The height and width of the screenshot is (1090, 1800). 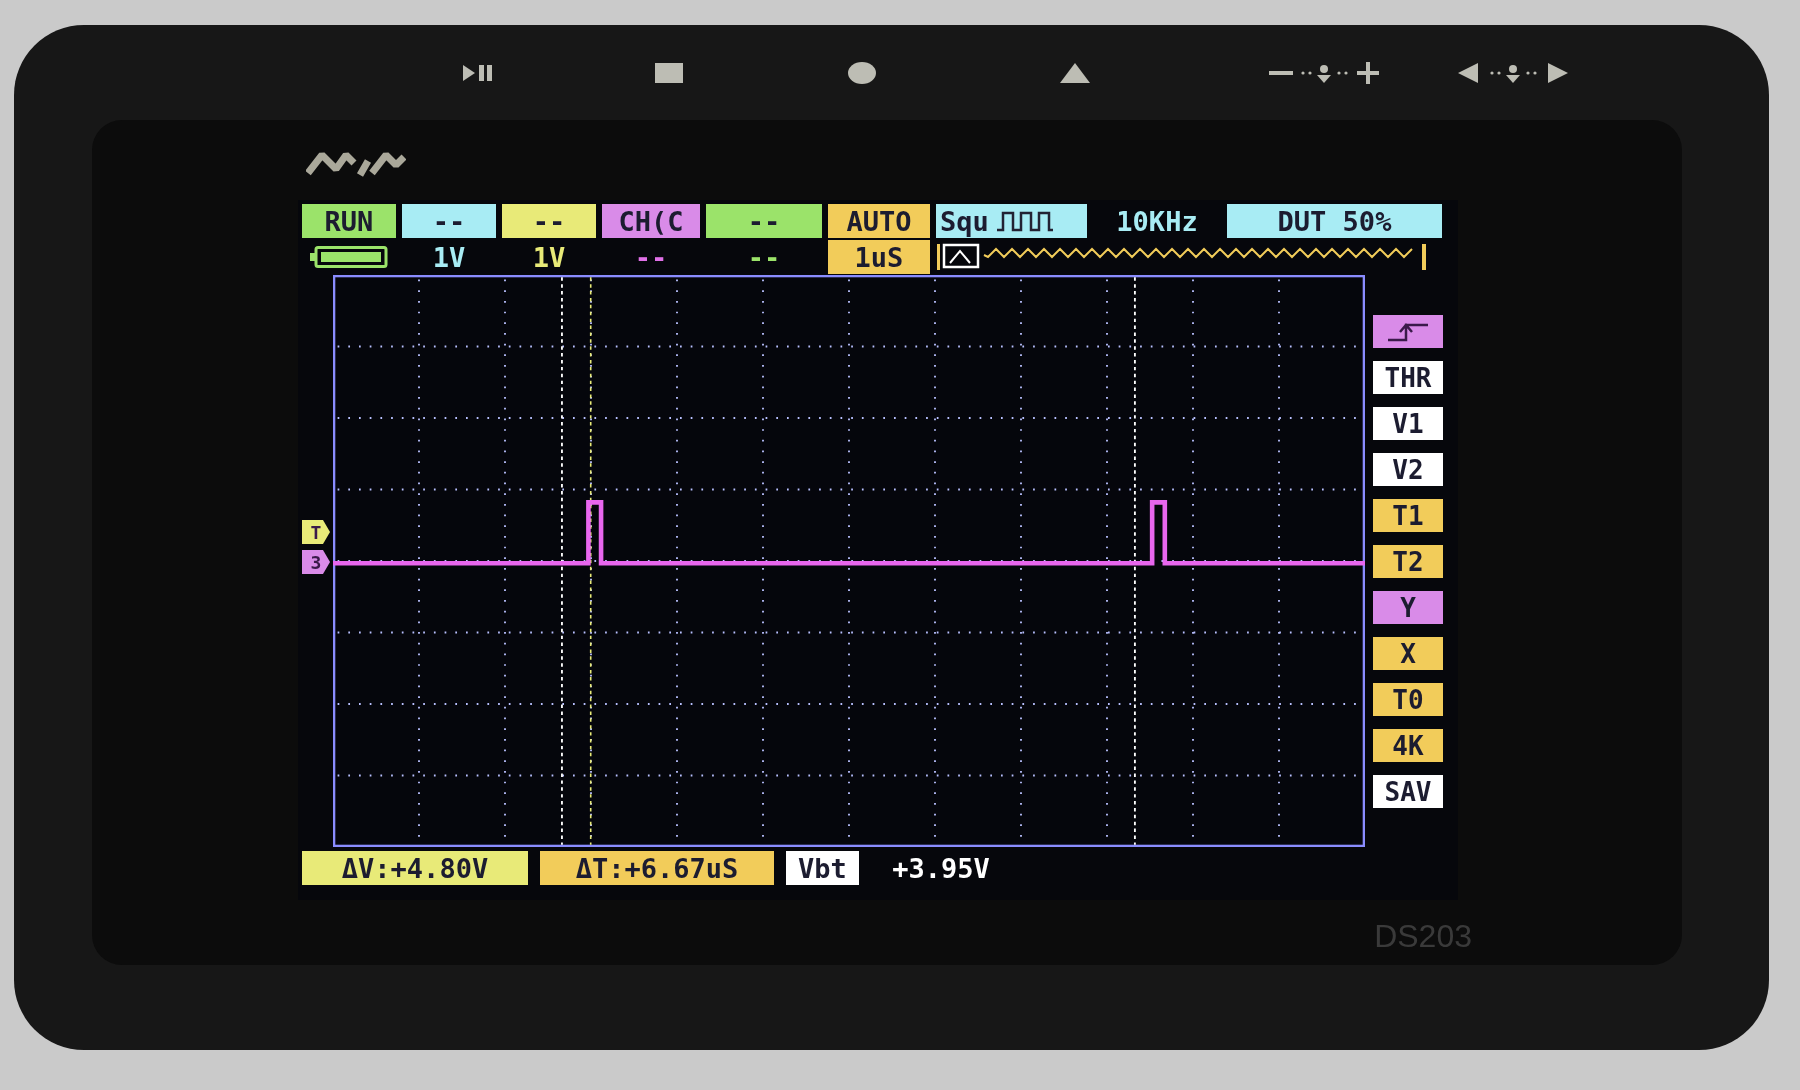 I want to click on rising-edge-icon, so click(x=1408, y=331).